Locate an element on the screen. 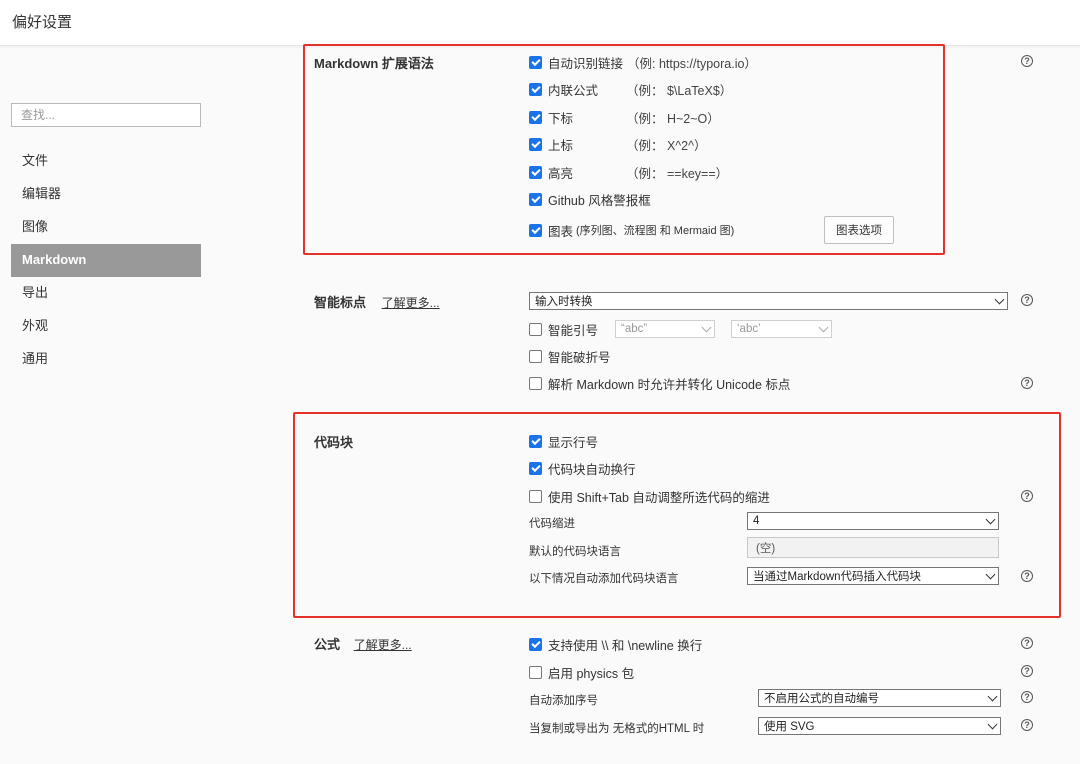 The width and height of the screenshot is (1080, 764). single-quote-select: ‘abc’ is located at coordinates (781, 329).